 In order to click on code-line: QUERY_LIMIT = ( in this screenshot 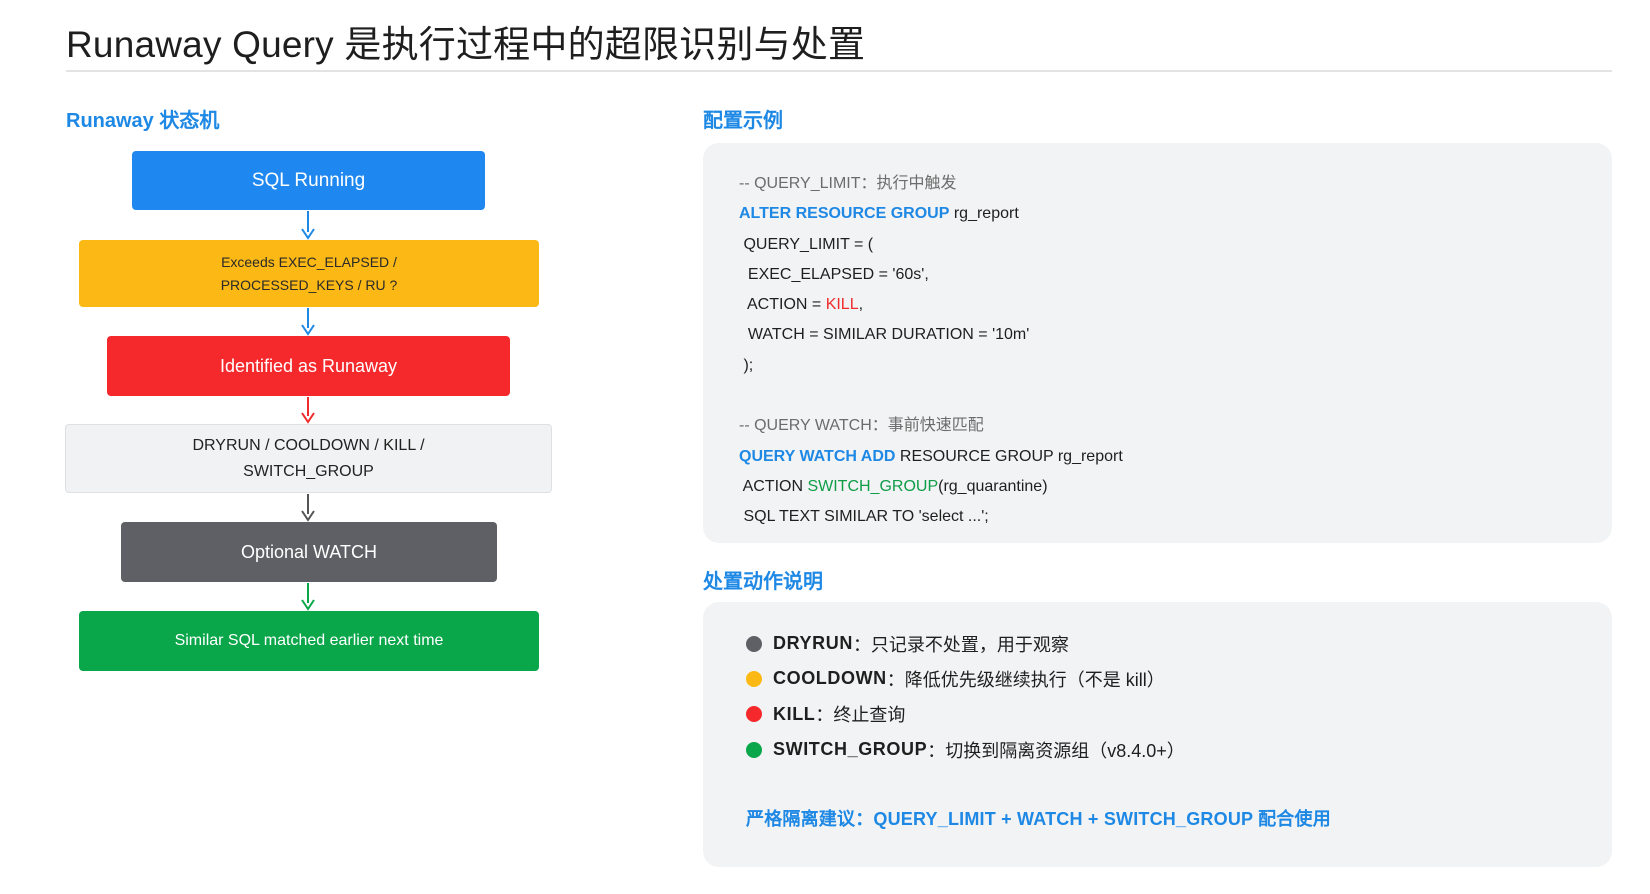, I will do `click(931, 245)`.